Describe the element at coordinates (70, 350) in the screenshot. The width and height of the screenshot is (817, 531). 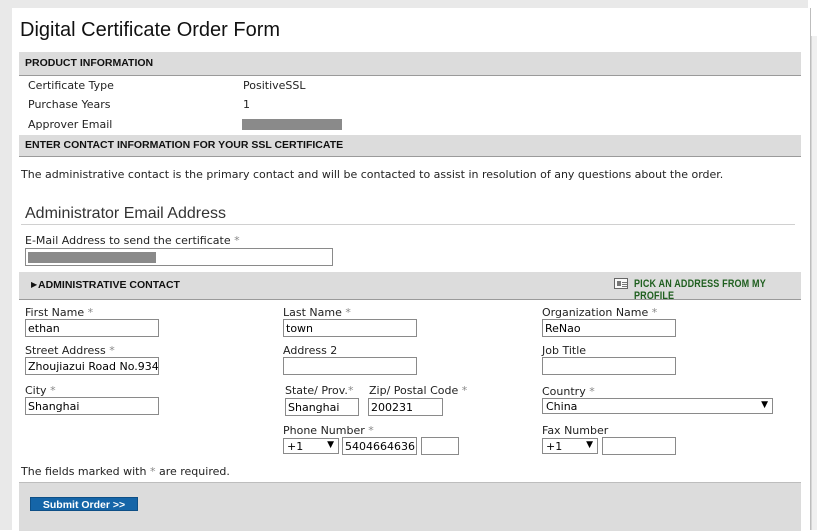
I see `street-address-label: Street Address *` at that location.